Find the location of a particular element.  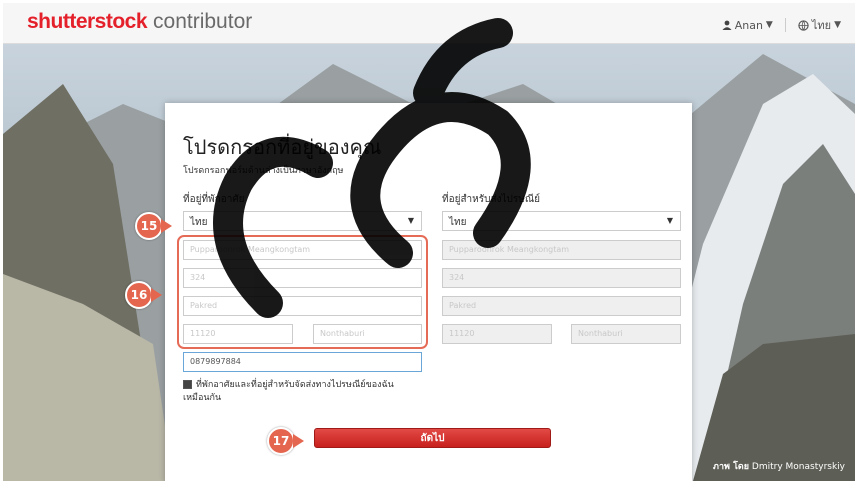

residence-country-value: ไทย is located at coordinates (199, 222).